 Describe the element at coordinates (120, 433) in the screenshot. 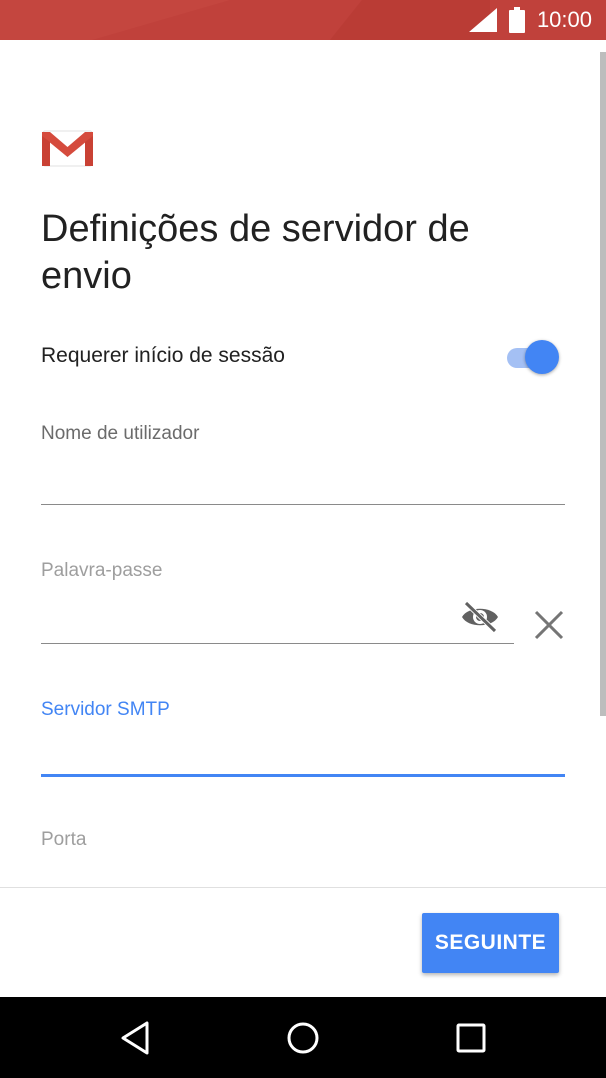

I see `username-label: Nome de utilizador` at that location.